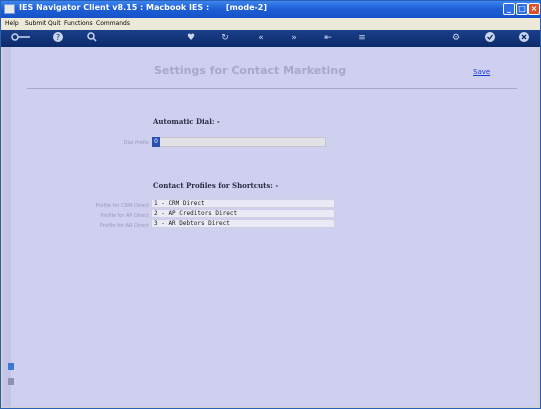  Describe the element at coordinates (481, 72) in the screenshot. I see `save-link: Save` at that location.